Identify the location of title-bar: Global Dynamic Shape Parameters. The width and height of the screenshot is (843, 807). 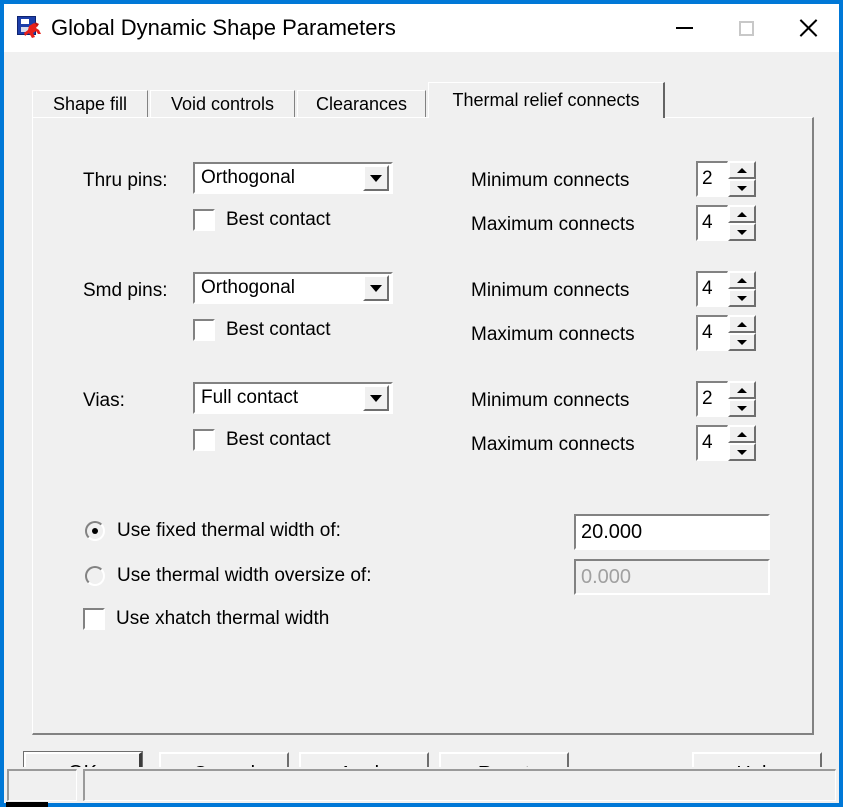
(421, 28).